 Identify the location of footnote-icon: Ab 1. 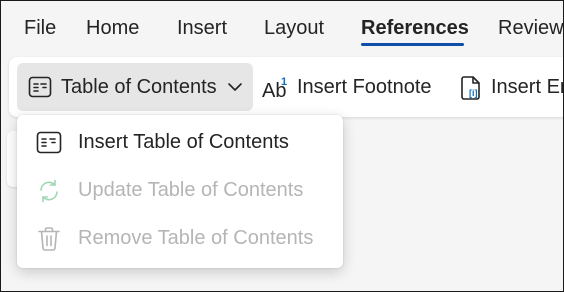
(276, 88).